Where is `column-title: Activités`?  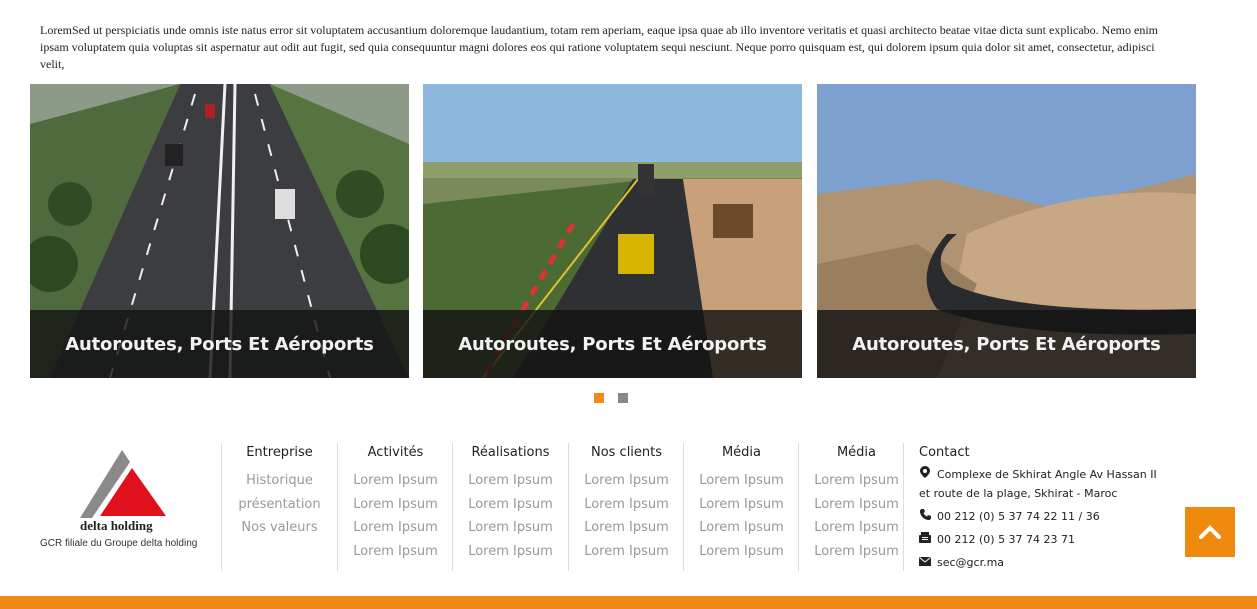 column-title: Activités is located at coordinates (395, 452).